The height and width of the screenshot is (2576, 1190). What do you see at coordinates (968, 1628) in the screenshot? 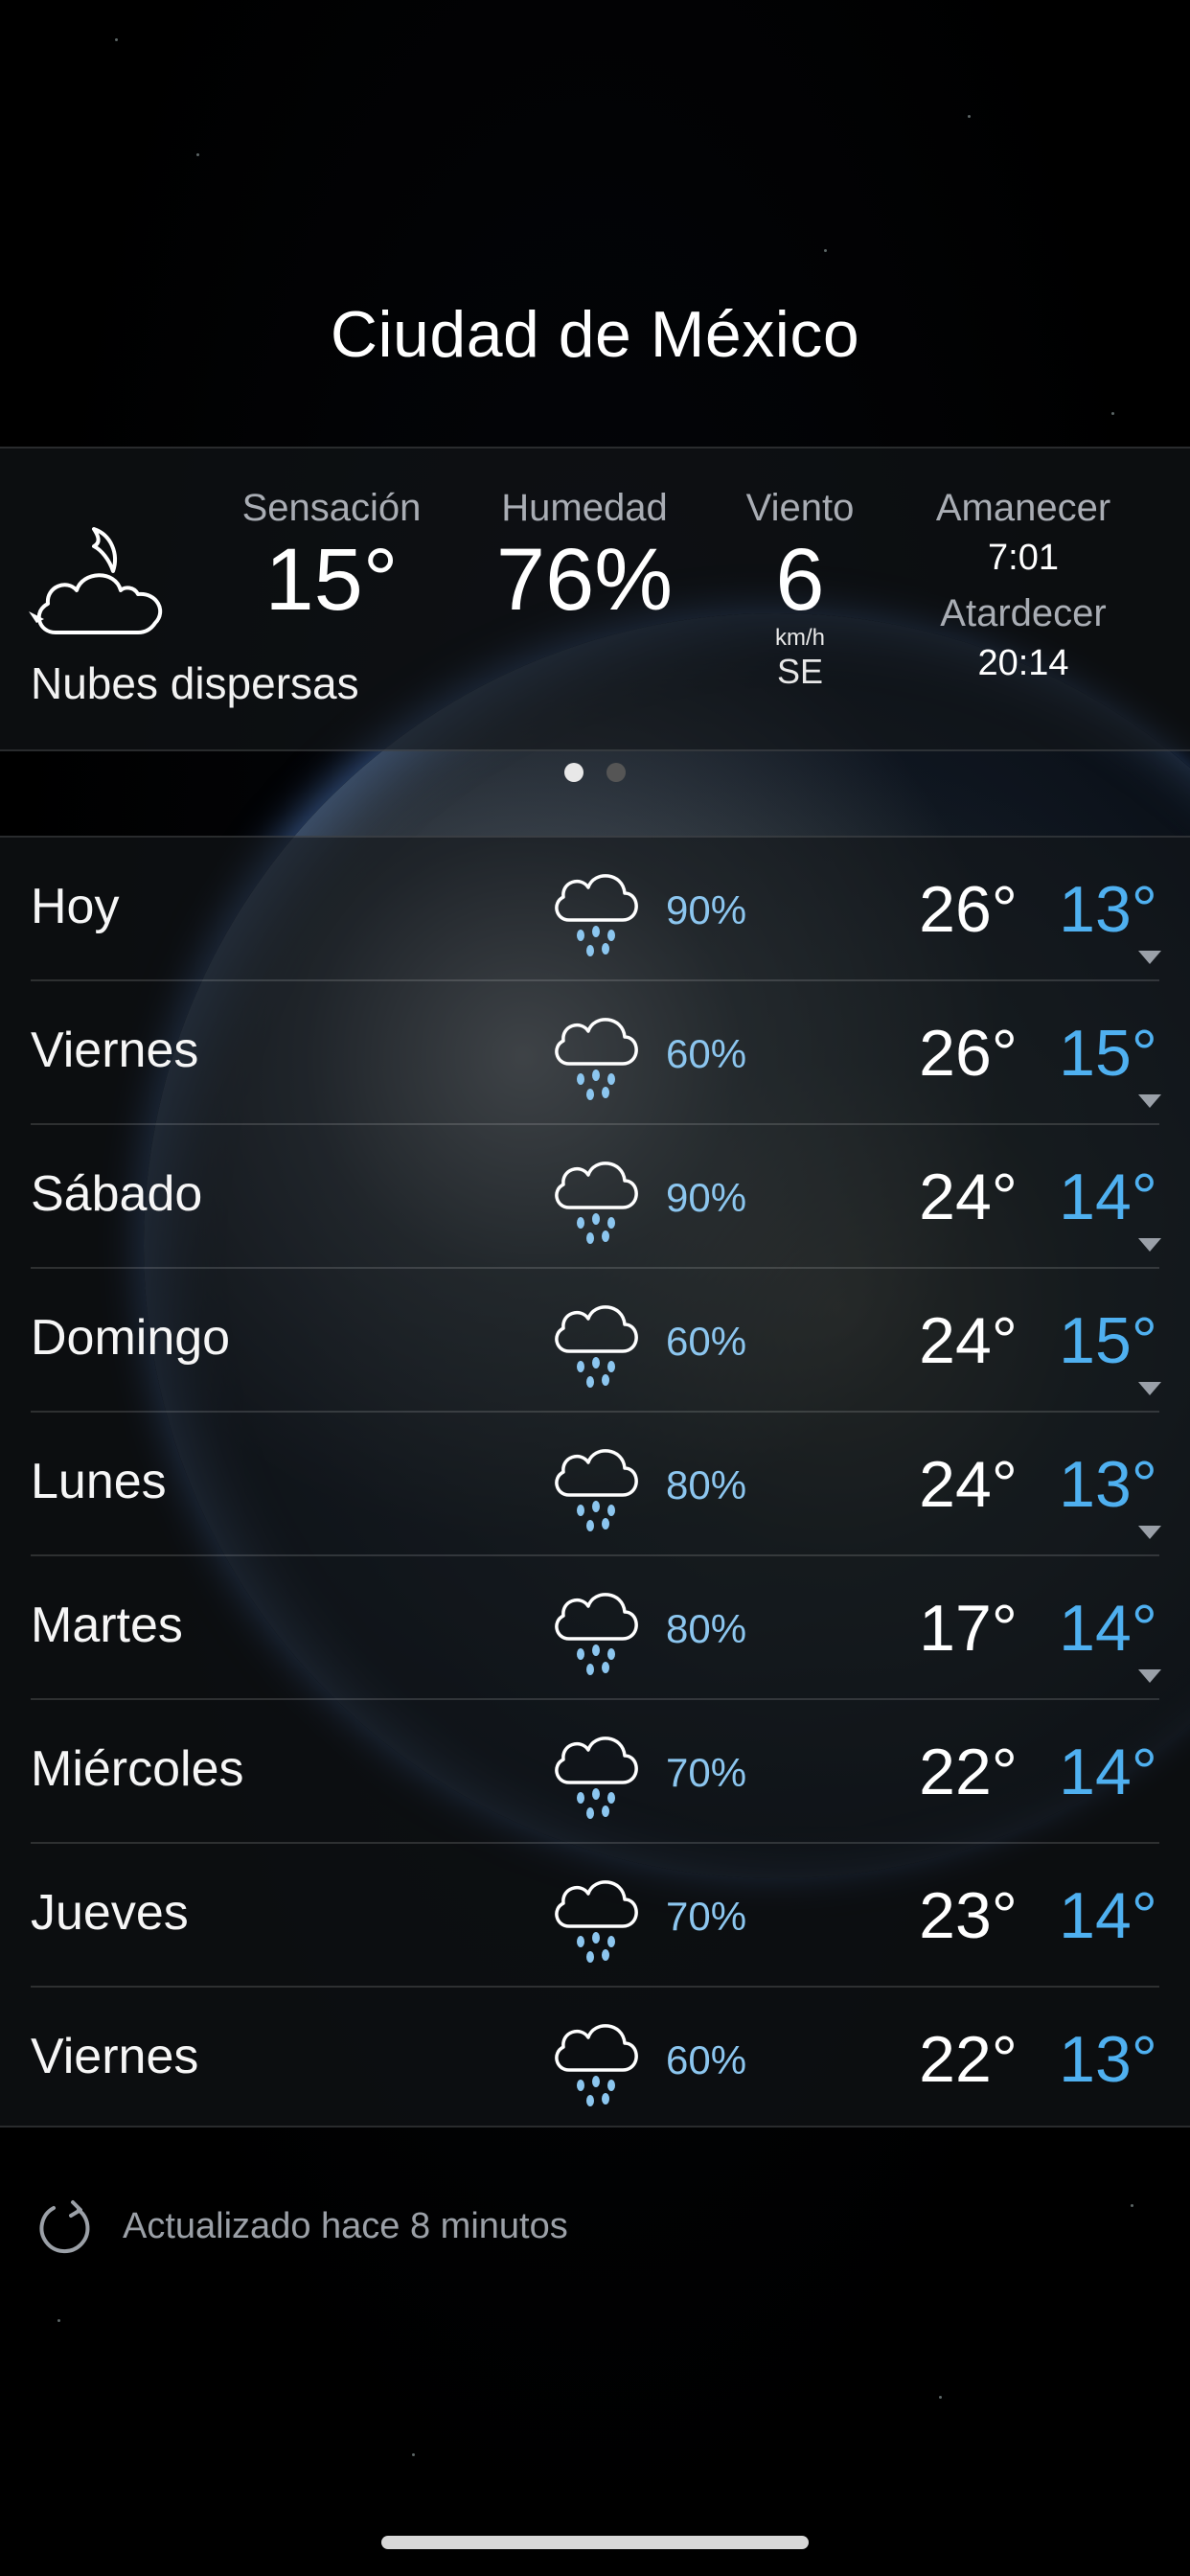
I see `high-temp: 17°` at bounding box center [968, 1628].